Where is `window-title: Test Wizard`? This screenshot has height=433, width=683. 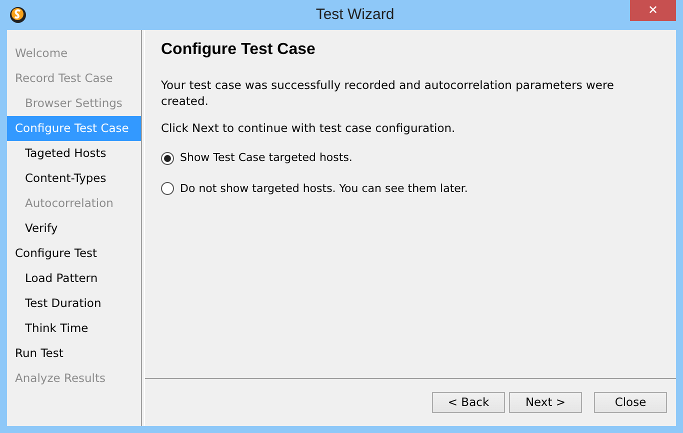 window-title: Test Wizard is located at coordinates (355, 14).